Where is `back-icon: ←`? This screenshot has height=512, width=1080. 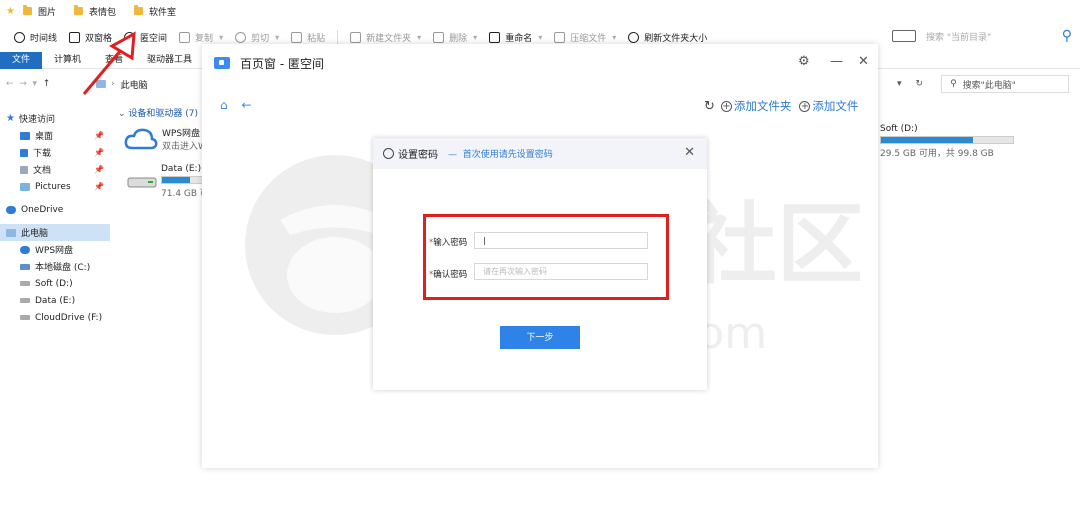
back-icon: ← is located at coordinates (246, 105).